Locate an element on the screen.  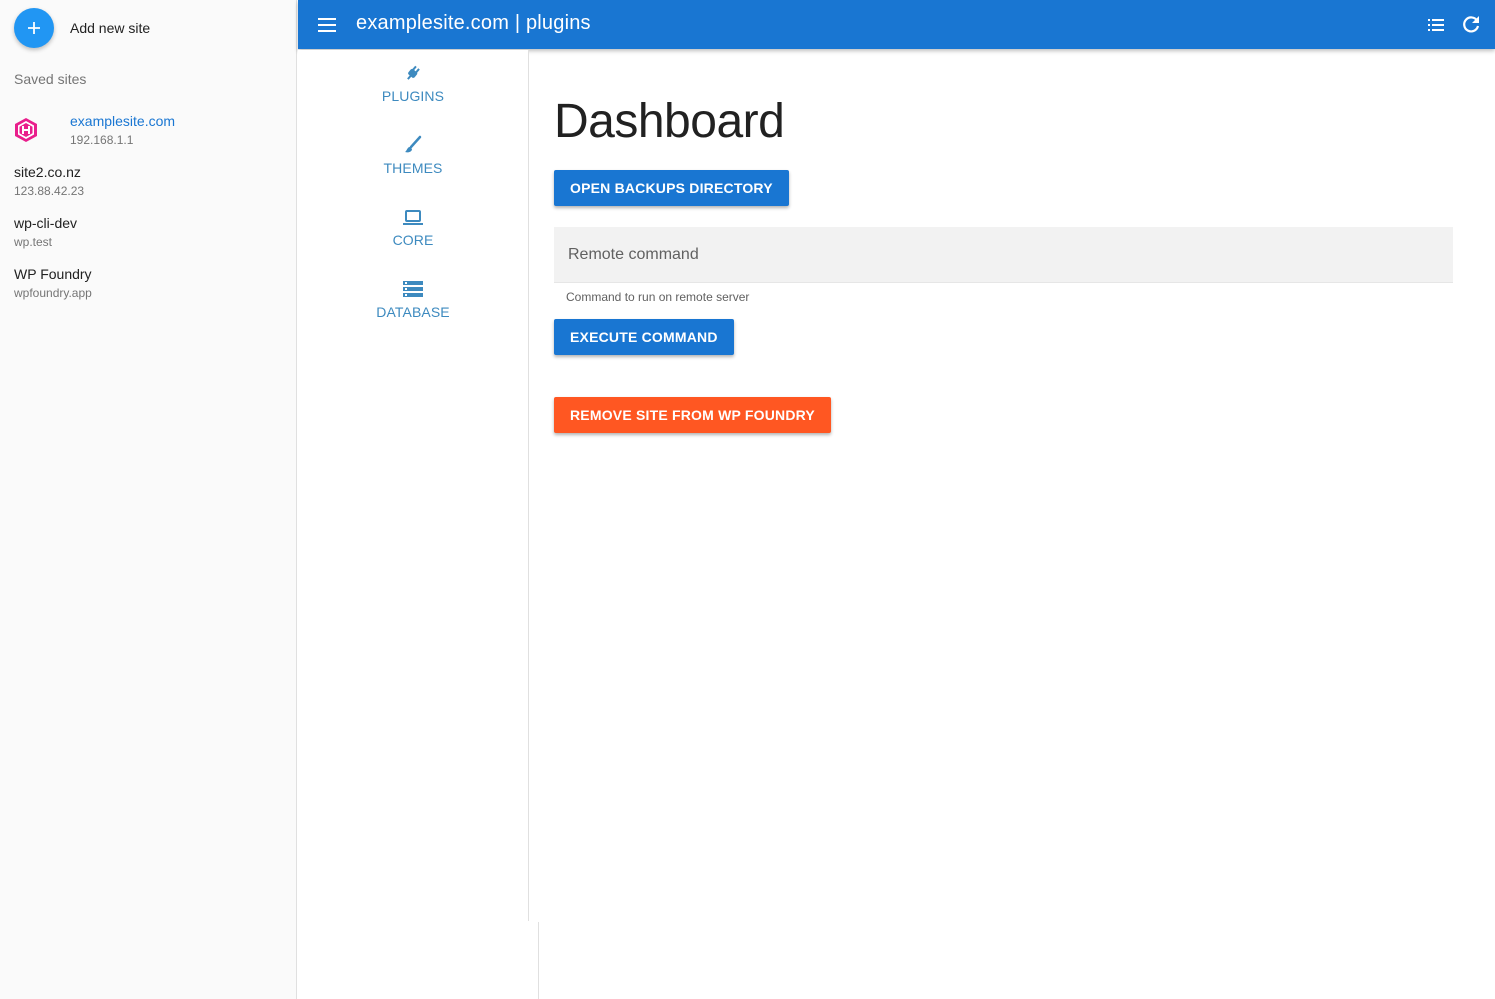
nav-item-core: CORE is located at coordinates (413, 224).